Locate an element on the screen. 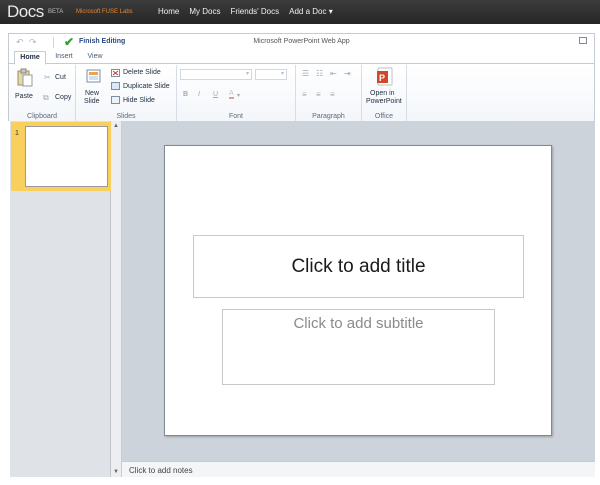  underline-button: U is located at coordinates (215, 94).